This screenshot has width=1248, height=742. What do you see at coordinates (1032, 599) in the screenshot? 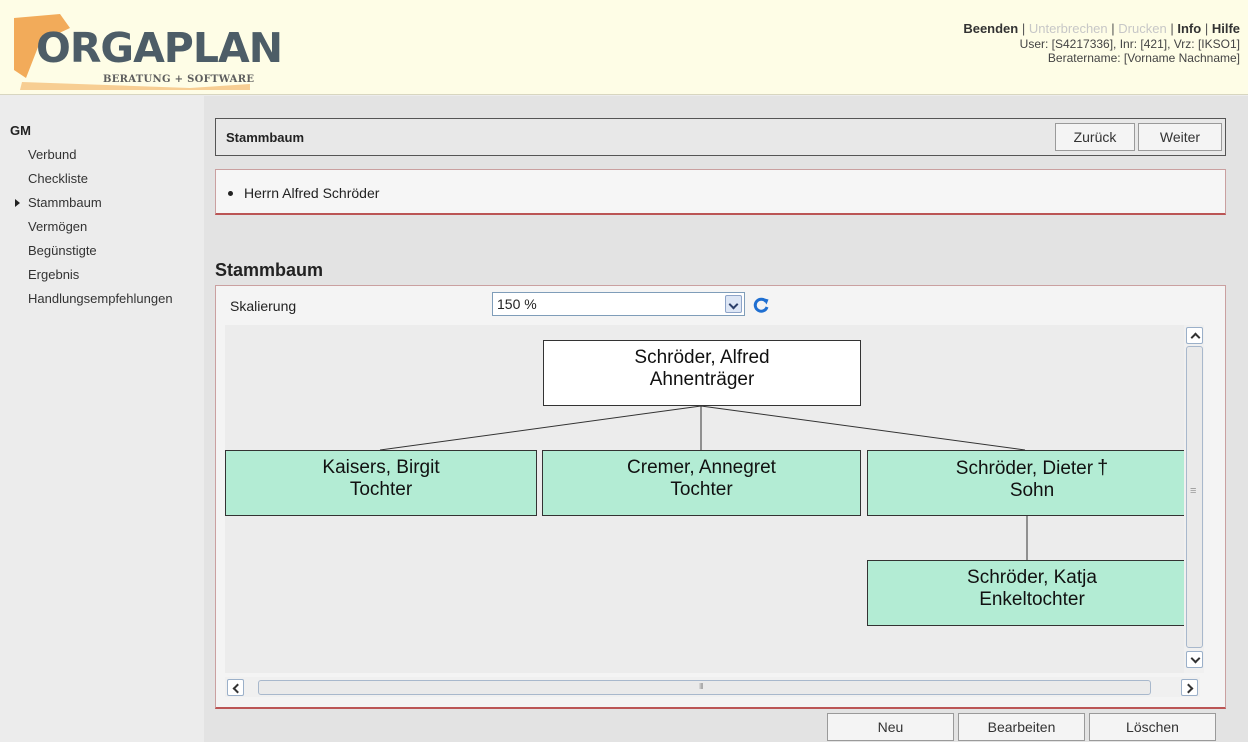
I see `node-role: Enkeltochter` at bounding box center [1032, 599].